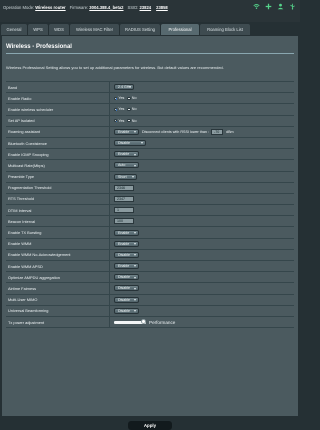 The image size is (320, 430). I want to click on ssid-2-link: 23858, so click(162, 7).